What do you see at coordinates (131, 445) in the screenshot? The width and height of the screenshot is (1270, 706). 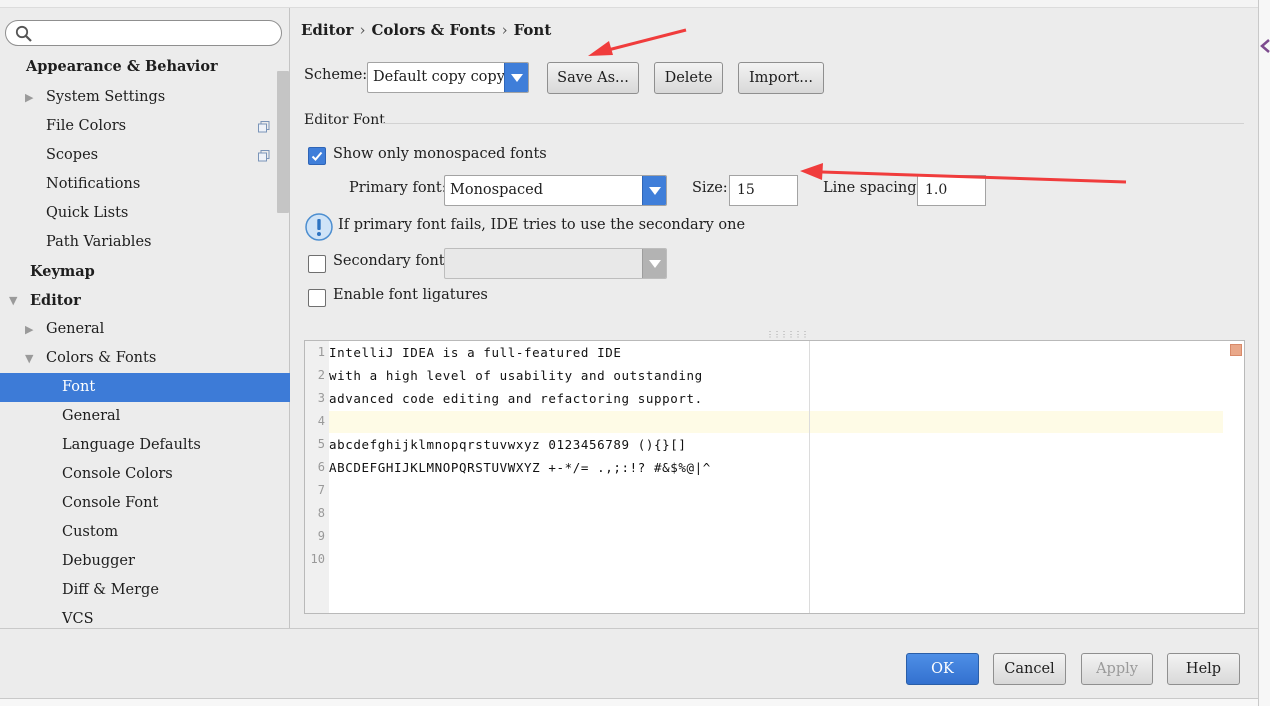 I see `sidebar-item-label: Language Defaults` at bounding box center [131, 445].